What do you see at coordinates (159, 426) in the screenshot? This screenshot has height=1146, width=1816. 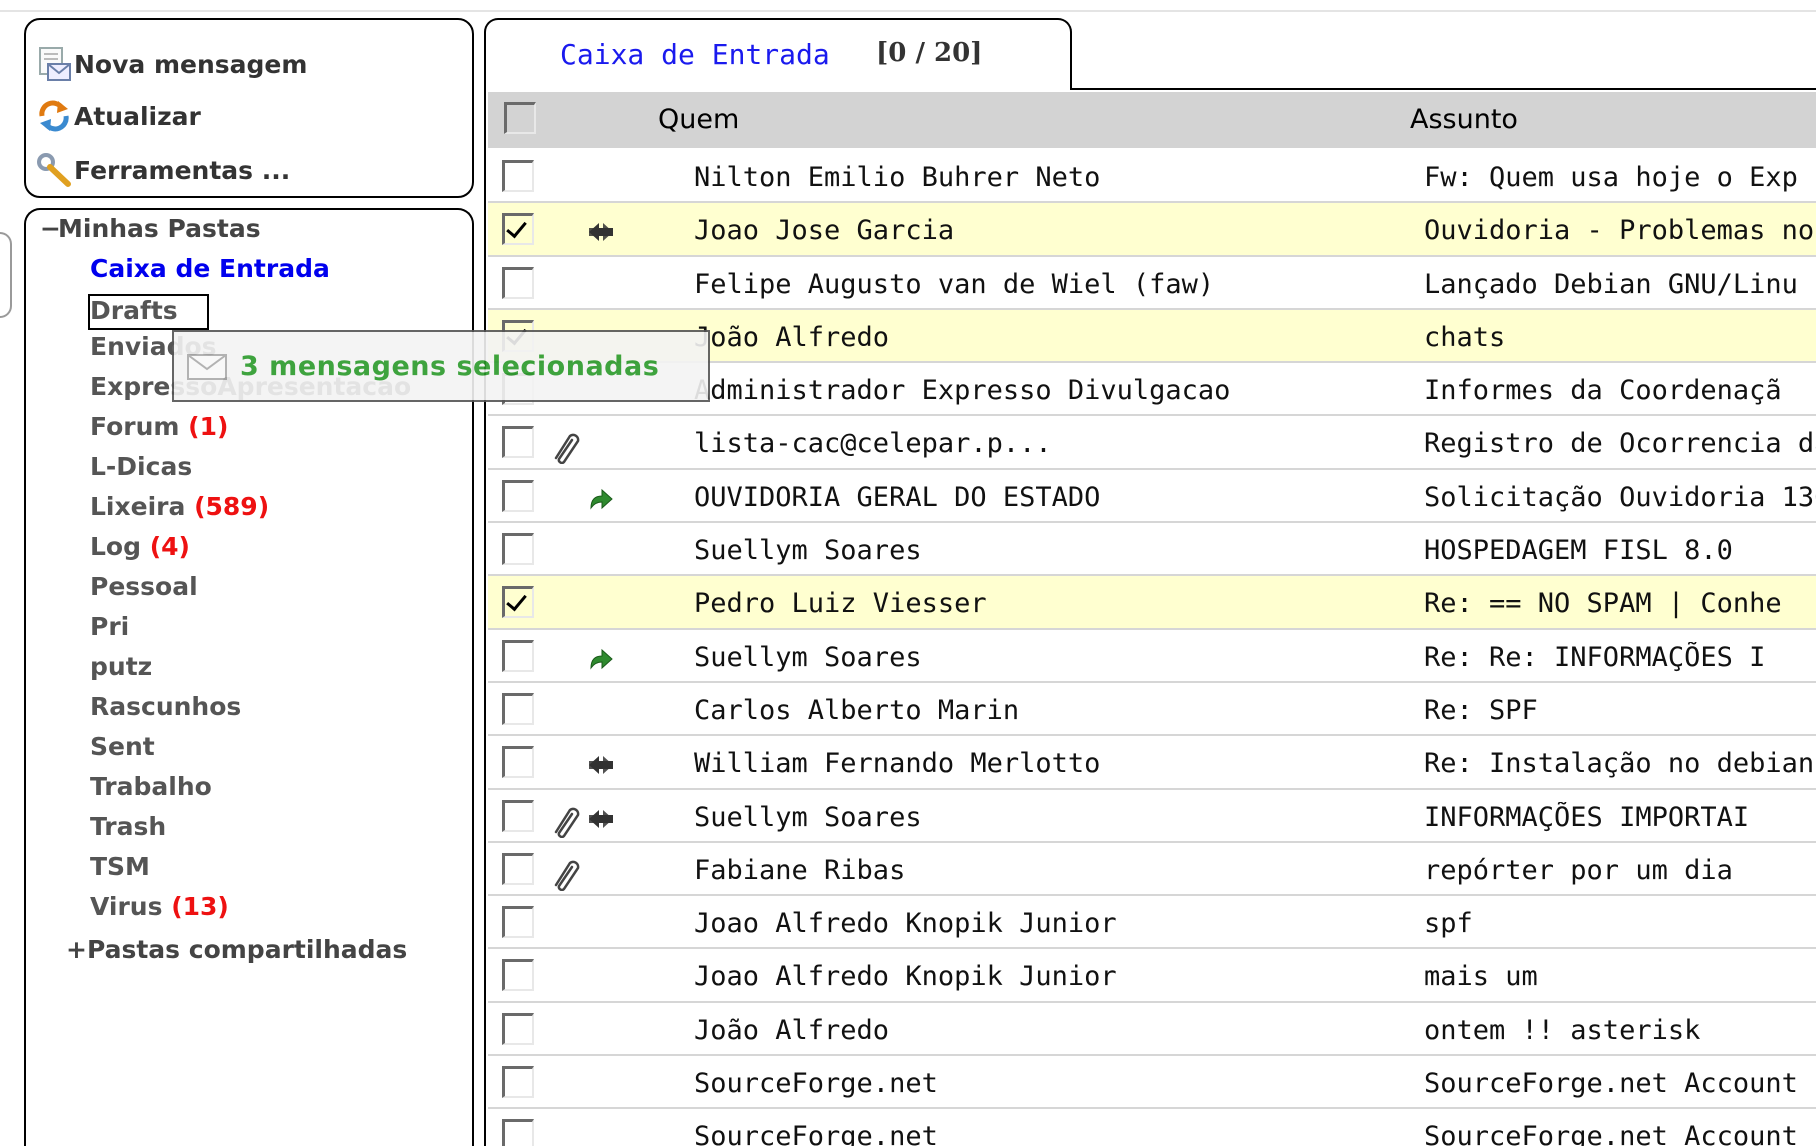 I see `folder-forum: Forum (1)` at bounding box center [159, 426].